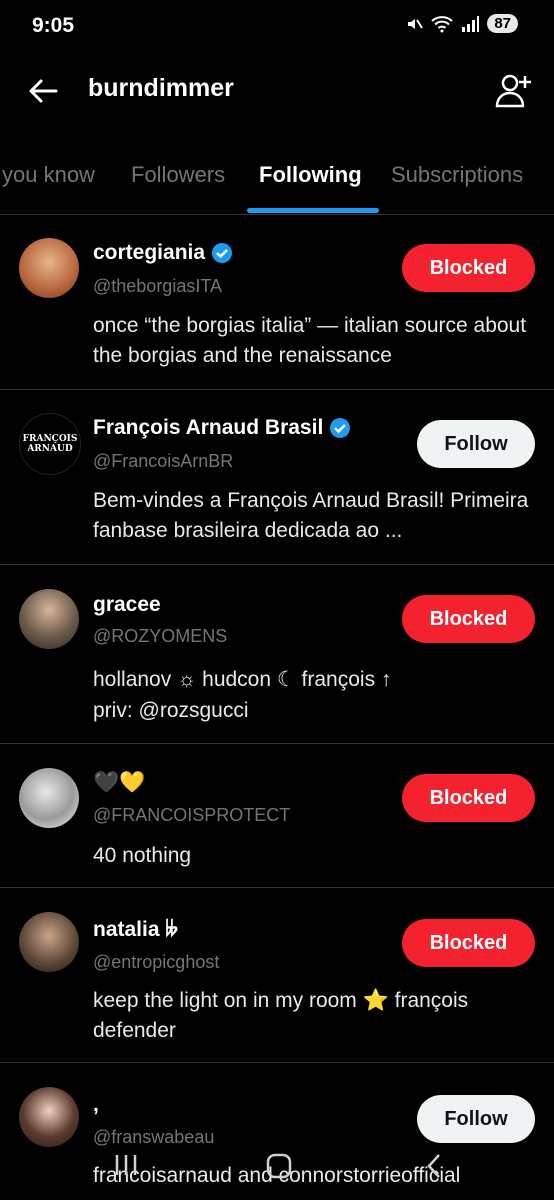  What do you see at coordinates (135, 930) in the screenshot?
I see `account-name: natalia 𝄫` at bounding box center [135, 930].